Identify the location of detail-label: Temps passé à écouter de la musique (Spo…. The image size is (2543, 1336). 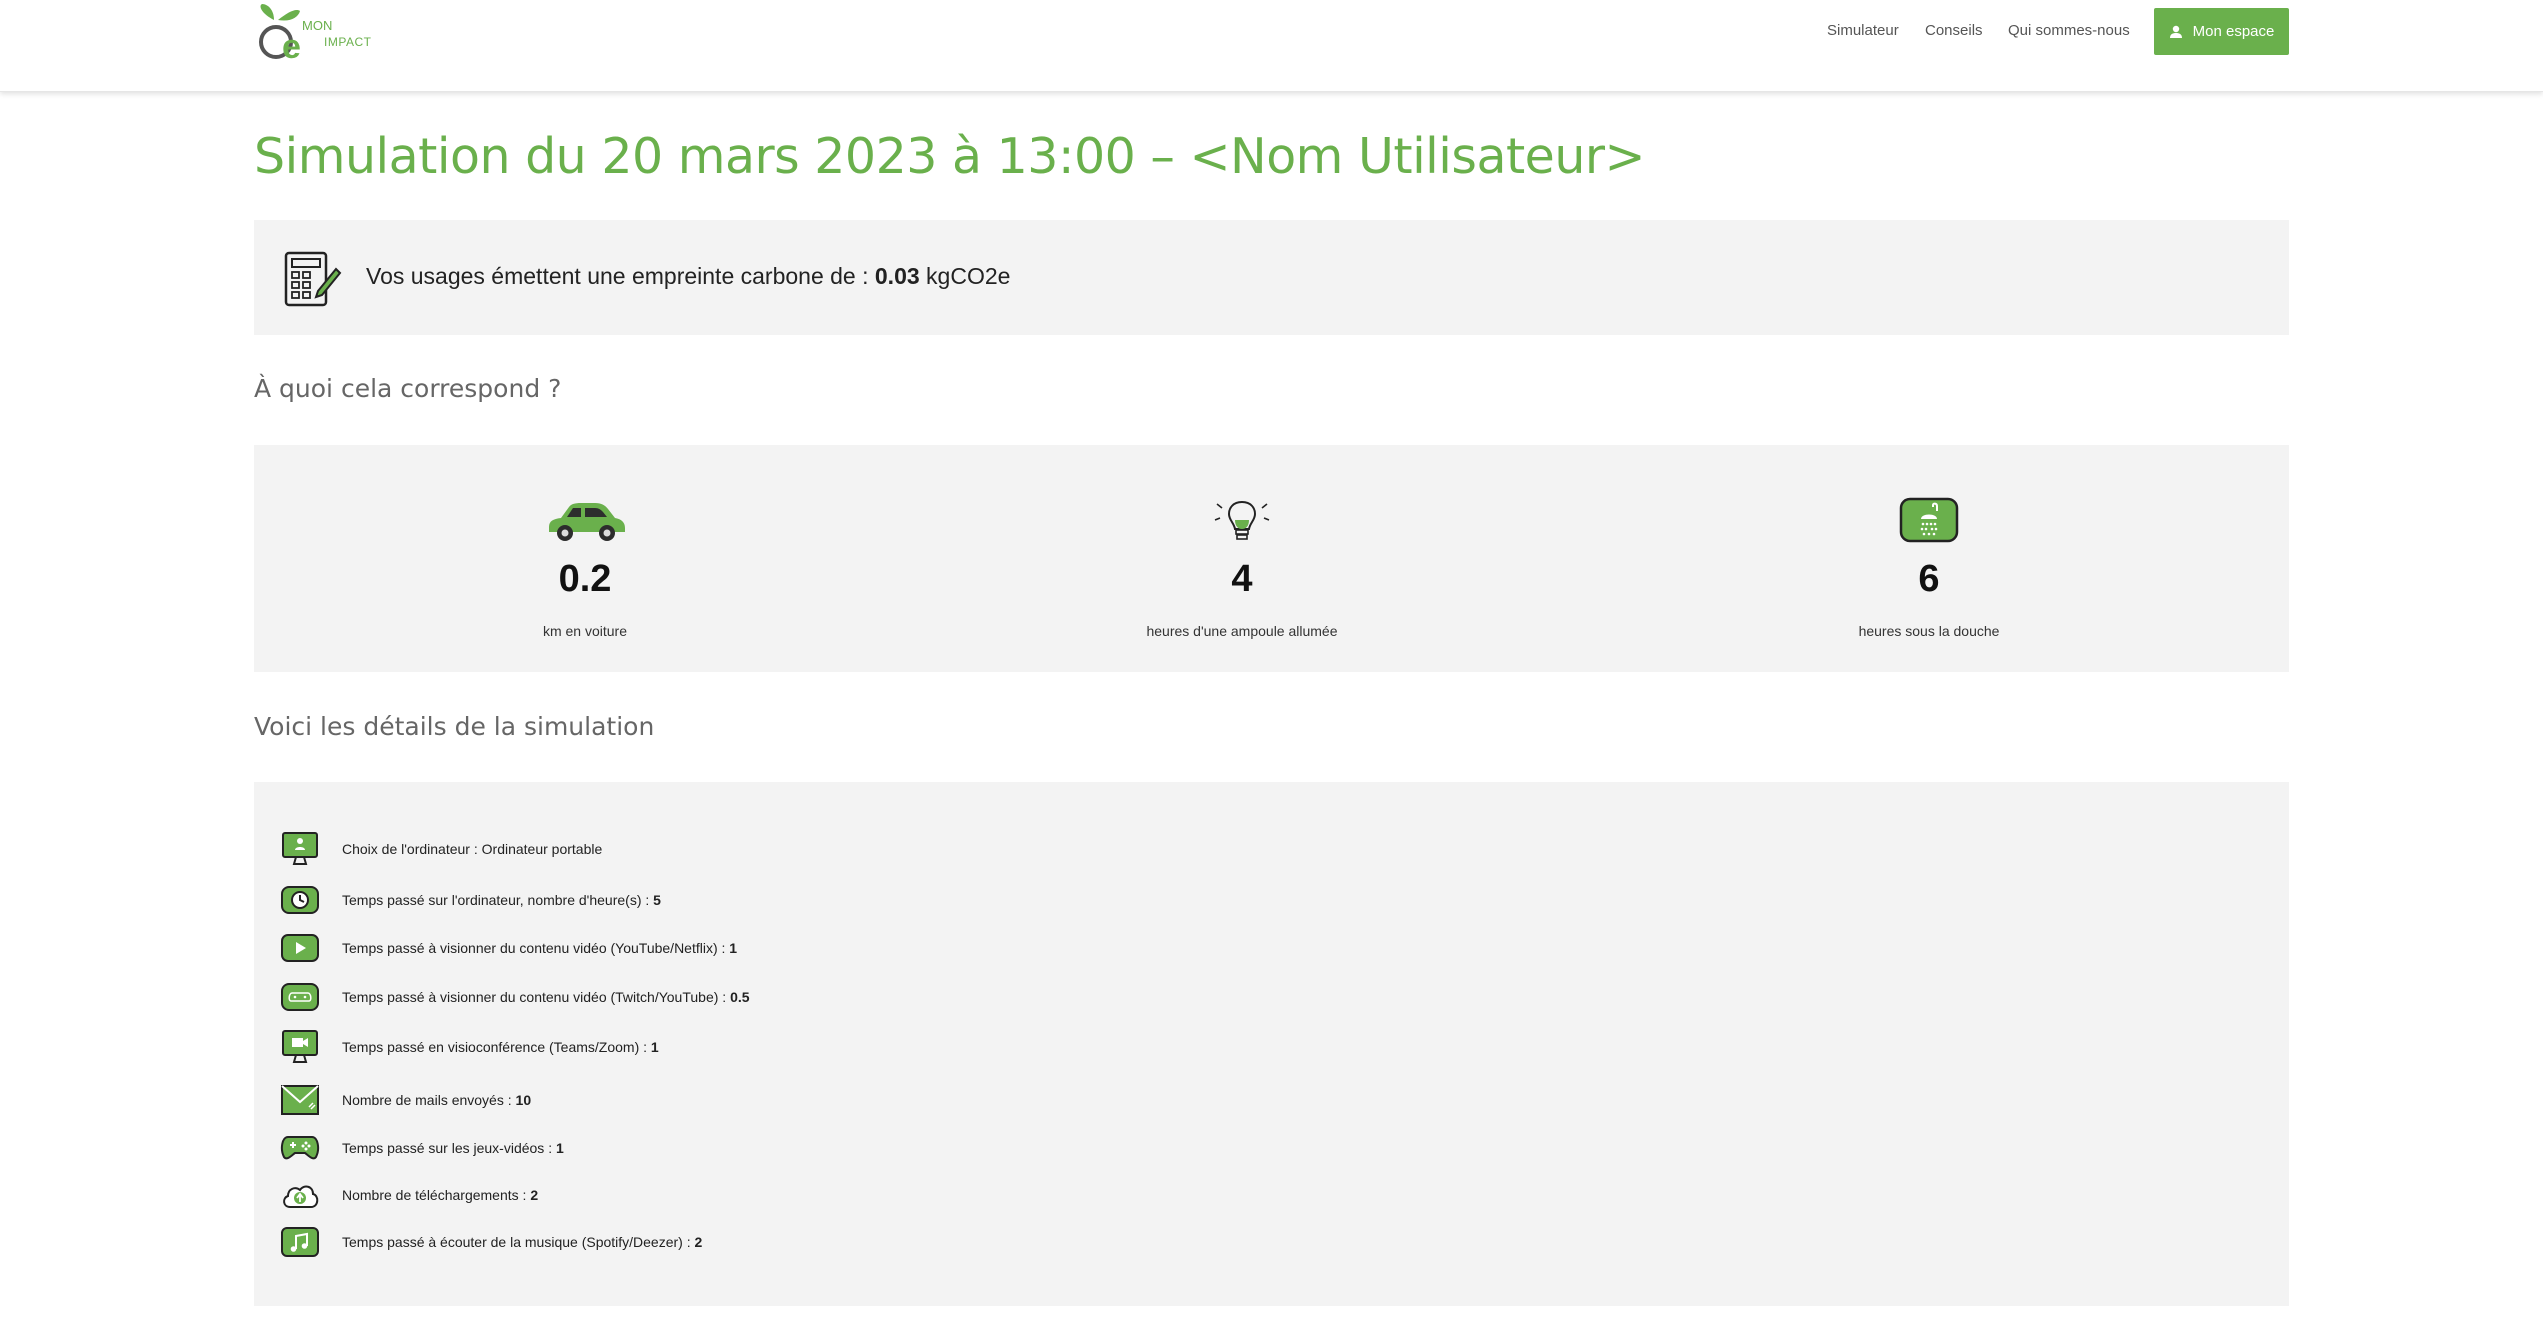
(516, 1242).